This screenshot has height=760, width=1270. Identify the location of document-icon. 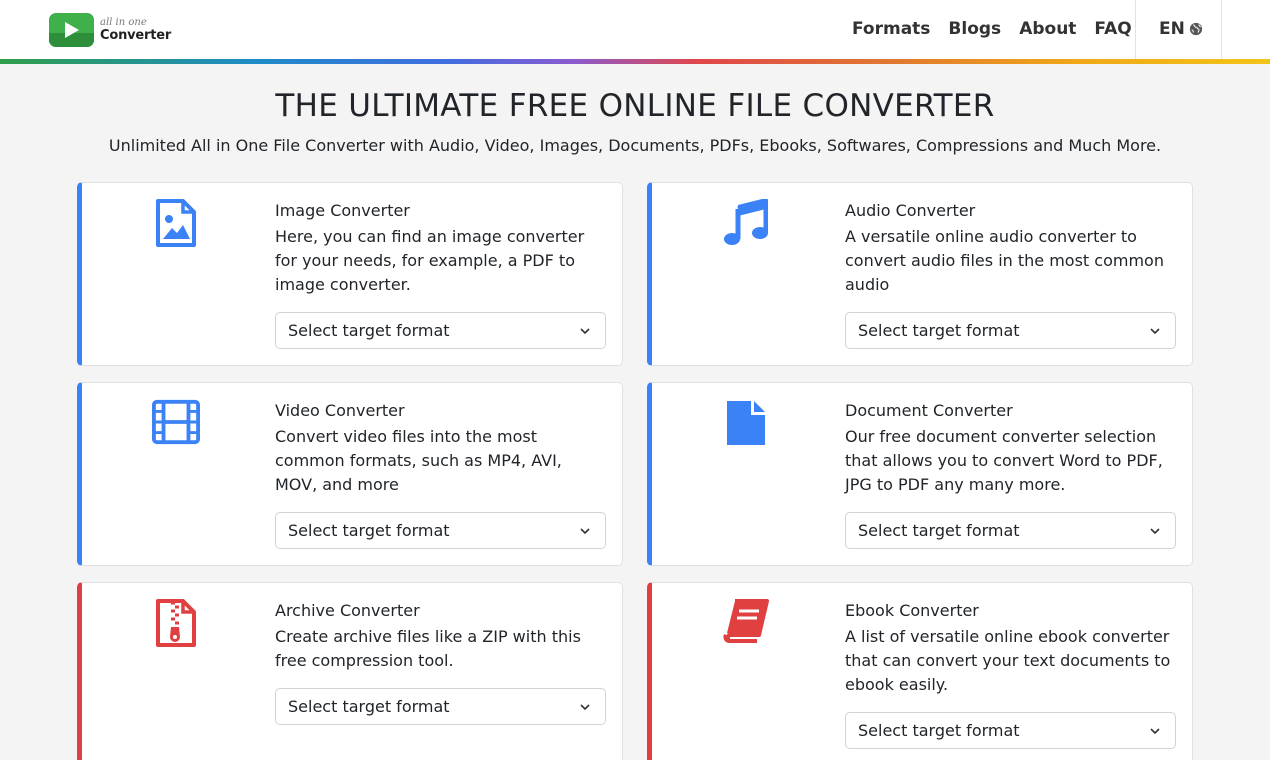
(746, 423).